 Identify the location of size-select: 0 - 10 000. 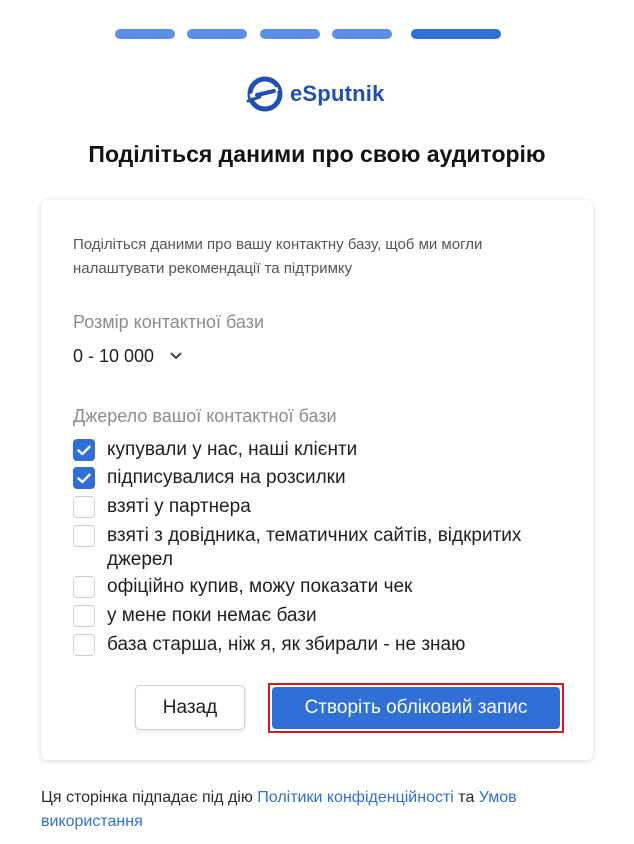
(127, 356).